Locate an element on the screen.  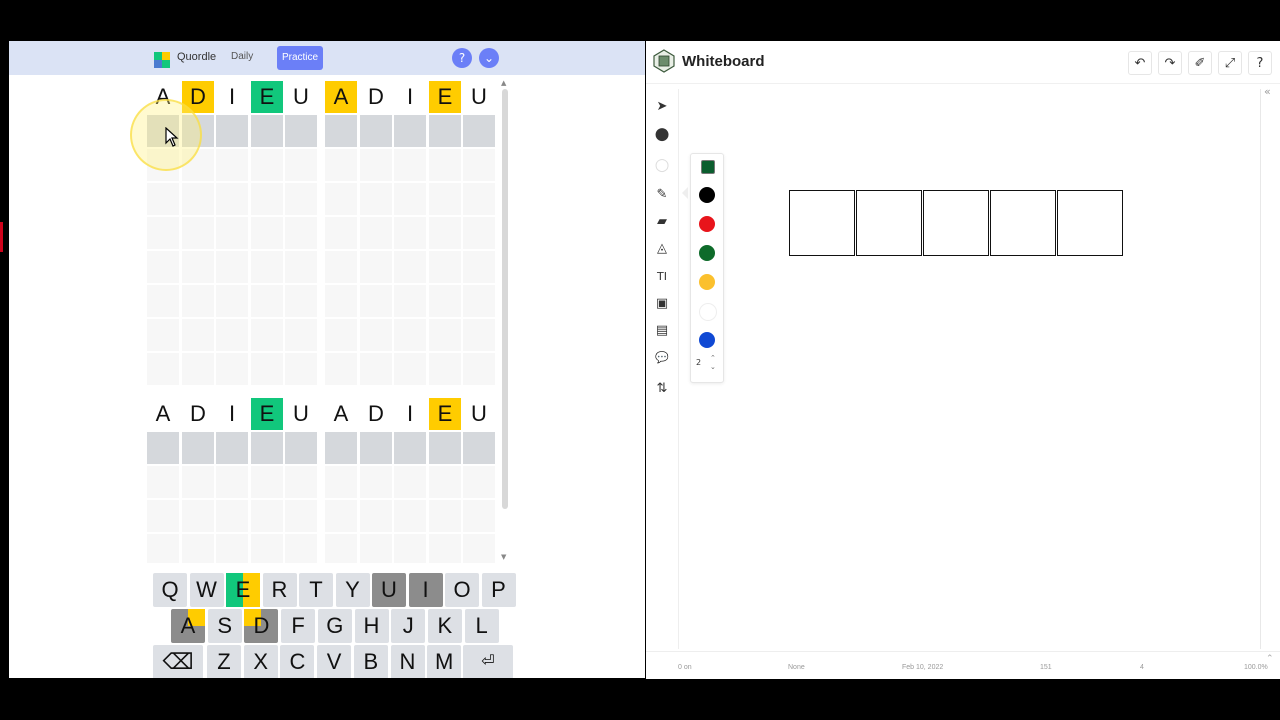
stroke-size-stepper: ⌃ ⌄ is located at coordinates (713, 363).